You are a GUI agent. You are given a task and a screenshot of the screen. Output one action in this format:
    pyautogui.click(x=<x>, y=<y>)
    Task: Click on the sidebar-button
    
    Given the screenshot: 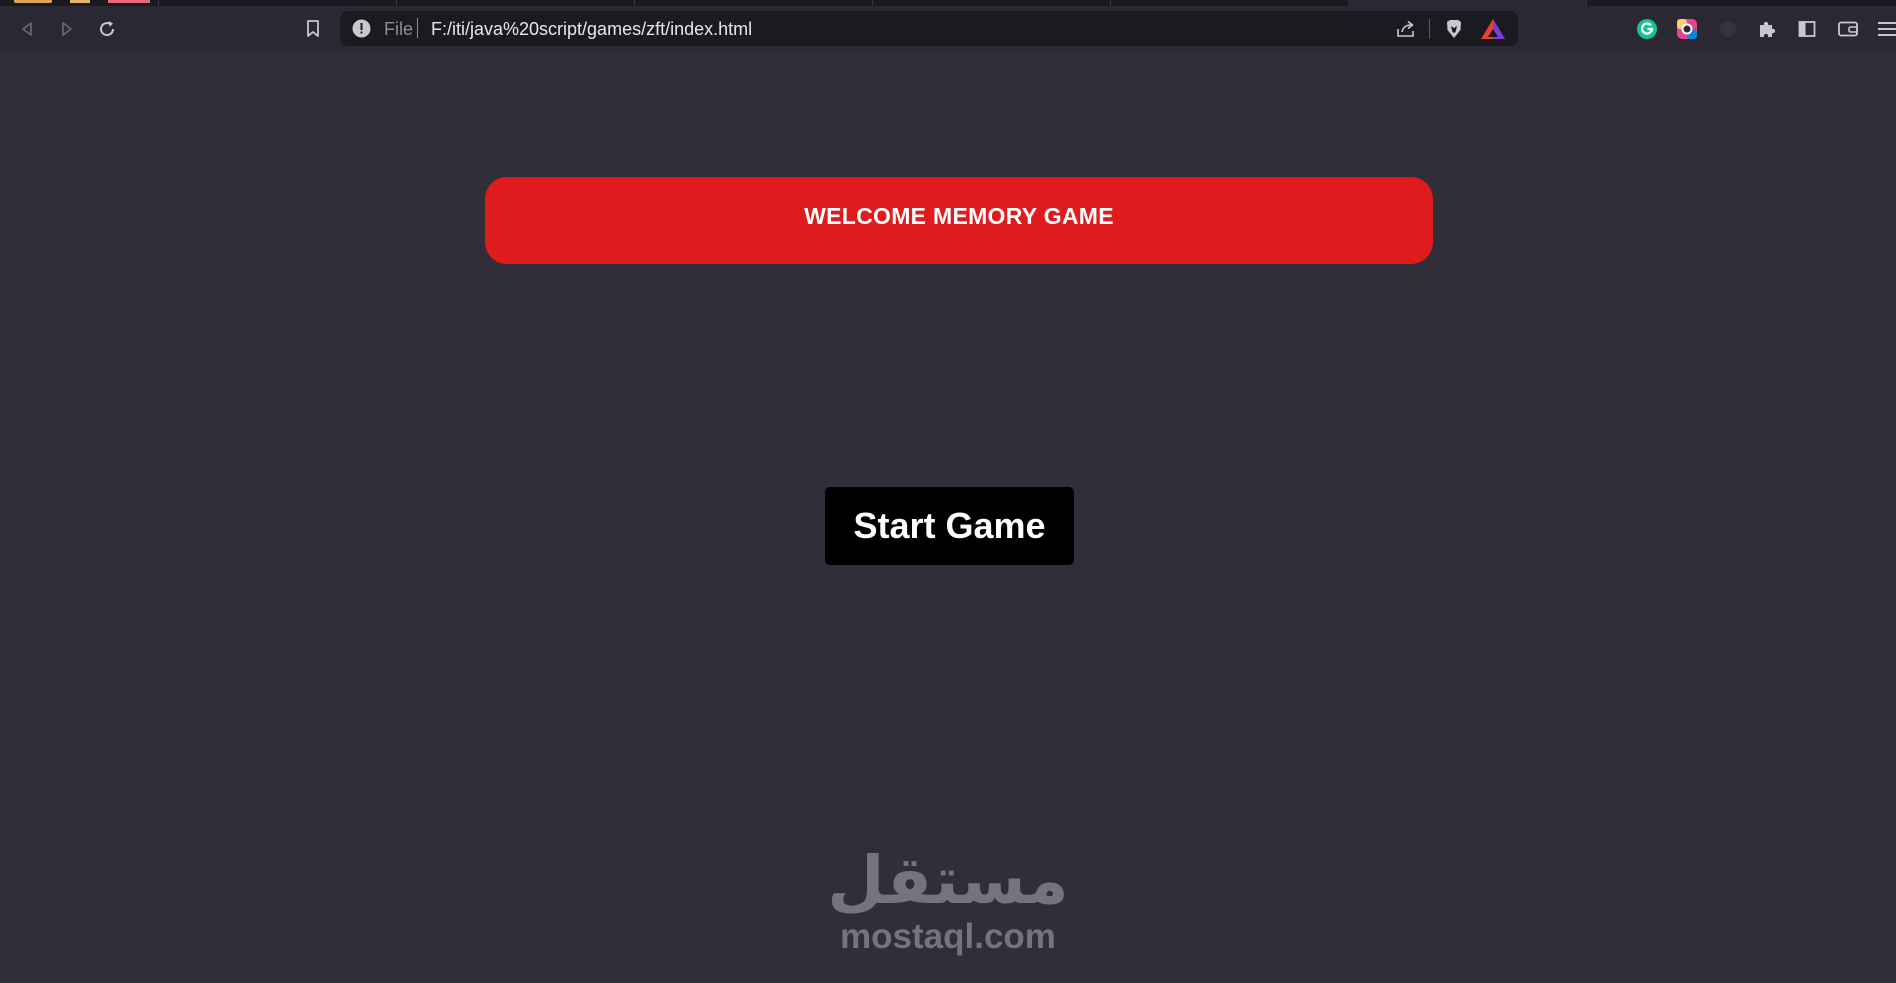 What is the action you would take?
    pyautogui.click(x=1807, y=29)
    